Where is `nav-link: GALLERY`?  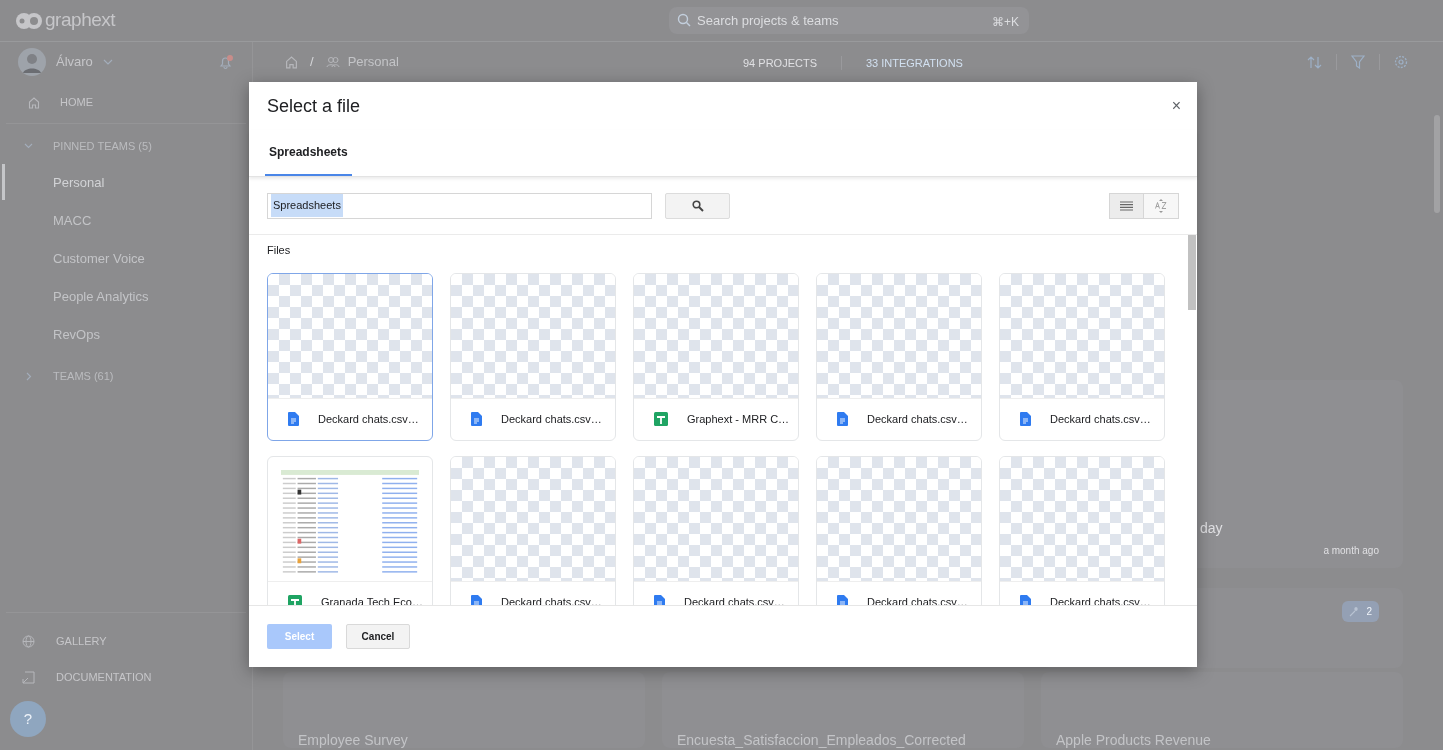
nav-link: GALLERY is located at coordinates (81, 641).